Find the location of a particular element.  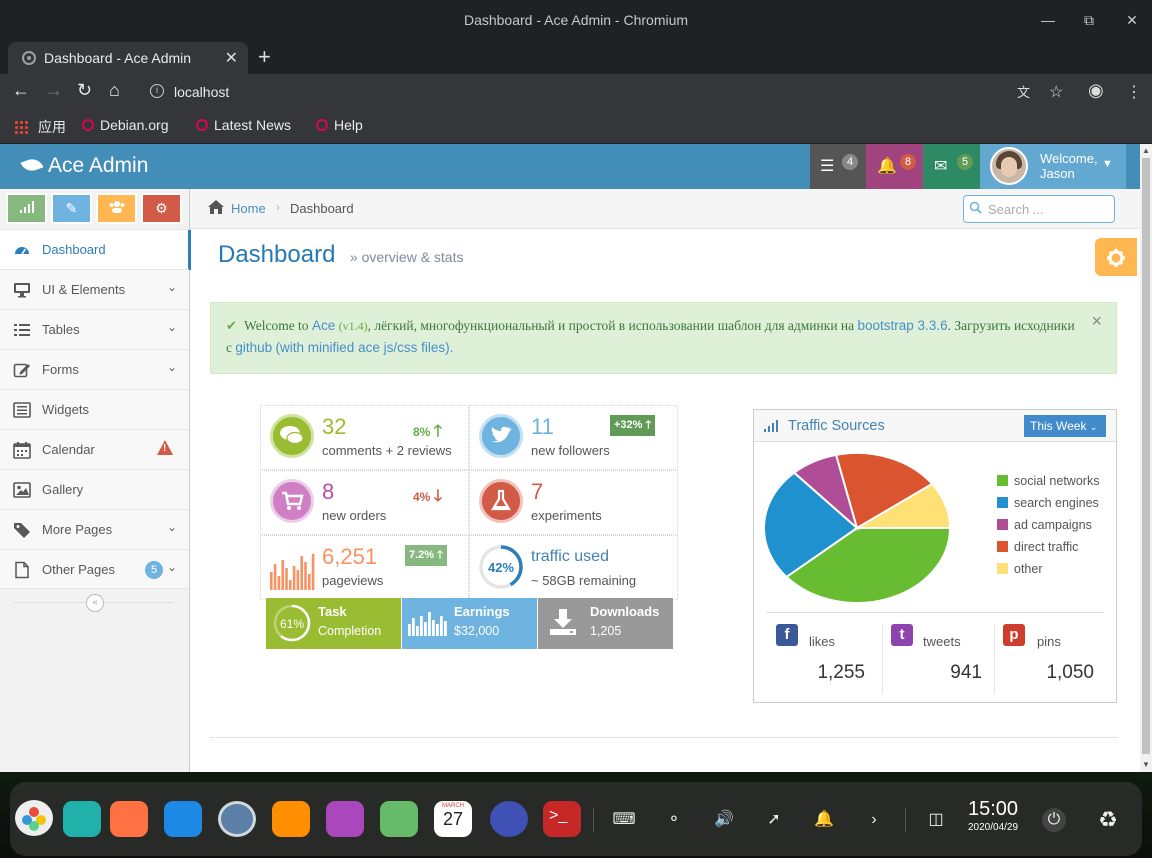

tile-title: Task is located at coordinates (332, 611).